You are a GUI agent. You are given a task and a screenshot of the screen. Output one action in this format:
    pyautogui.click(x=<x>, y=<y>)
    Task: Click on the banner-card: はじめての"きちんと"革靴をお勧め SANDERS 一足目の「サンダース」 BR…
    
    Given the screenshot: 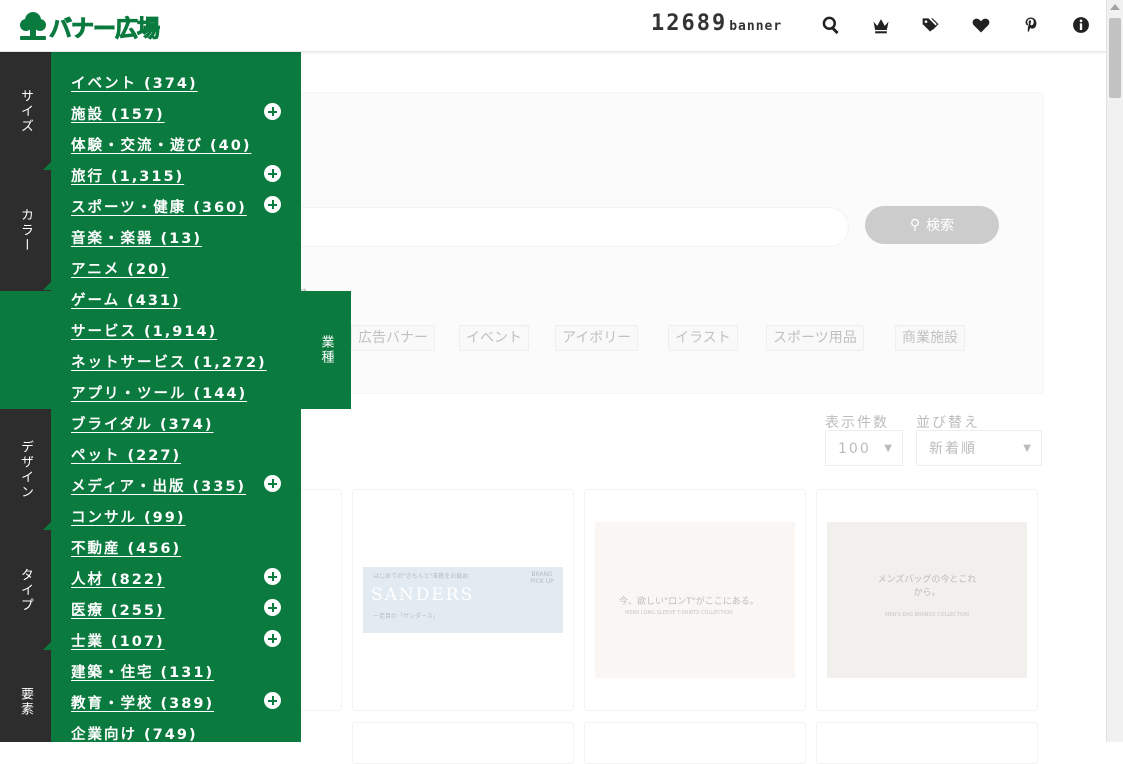 What is the action you would take?
    pyautogui.click(x=463, y=600)
    